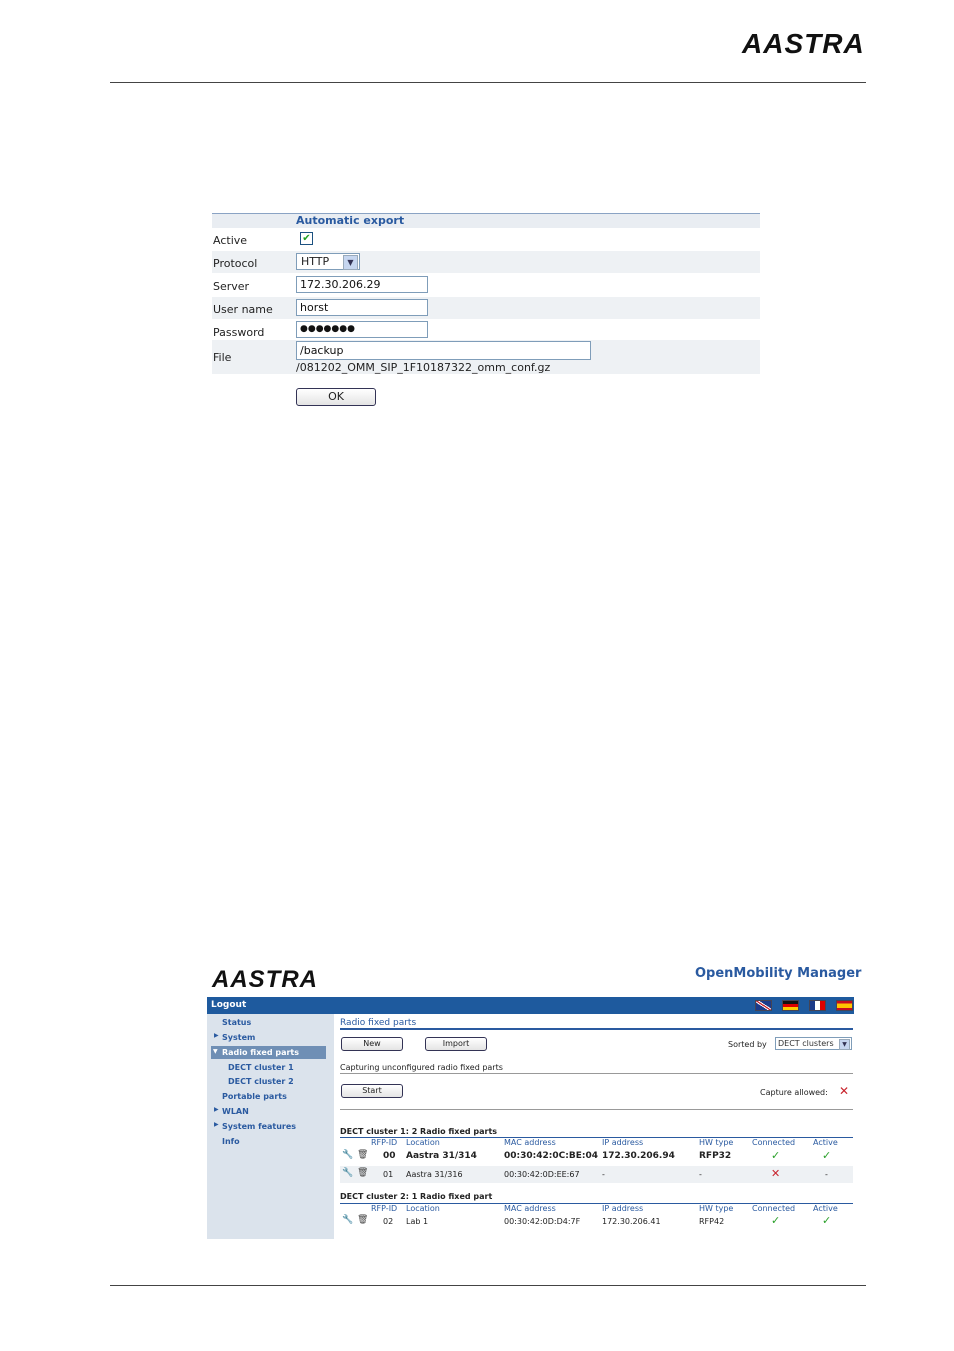 This screenshot has width=954, height=1351. What do you see at coordinates (235, 263) in the screenshot?
I see `protocol-label: Protocol` at bounding box center [235, 263].